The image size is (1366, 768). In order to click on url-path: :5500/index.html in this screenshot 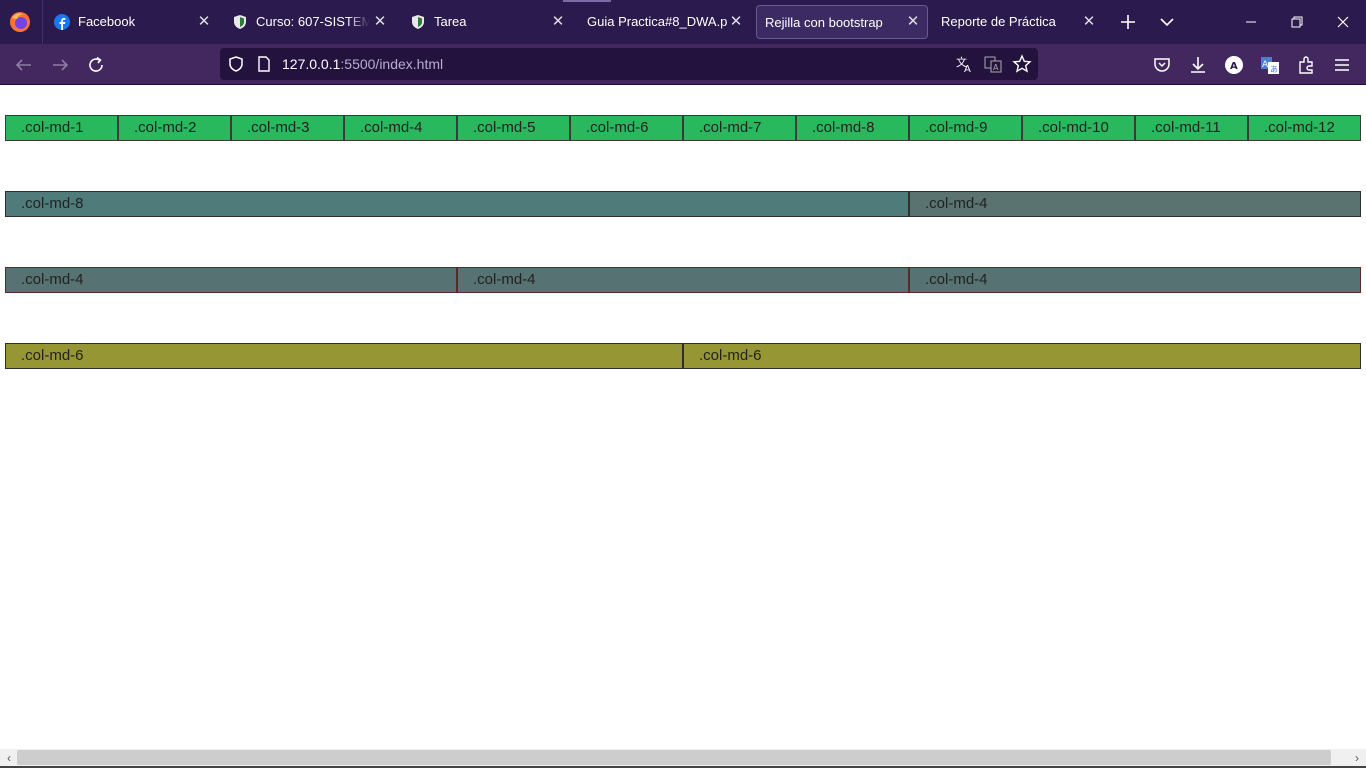, I will do `click(392, 64)`.